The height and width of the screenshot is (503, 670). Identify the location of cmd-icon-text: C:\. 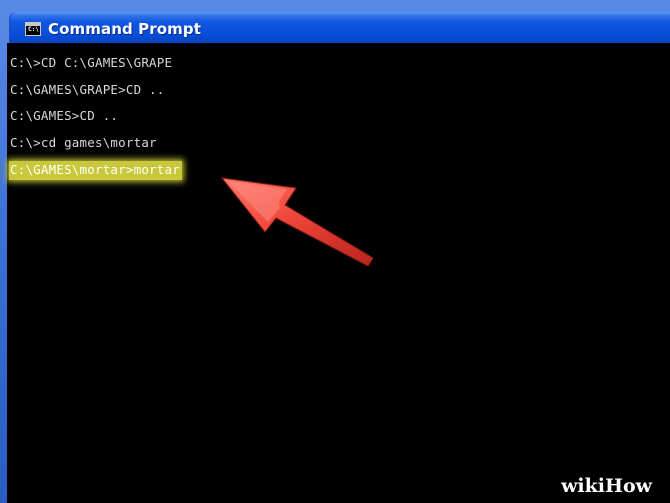
(33, 29).